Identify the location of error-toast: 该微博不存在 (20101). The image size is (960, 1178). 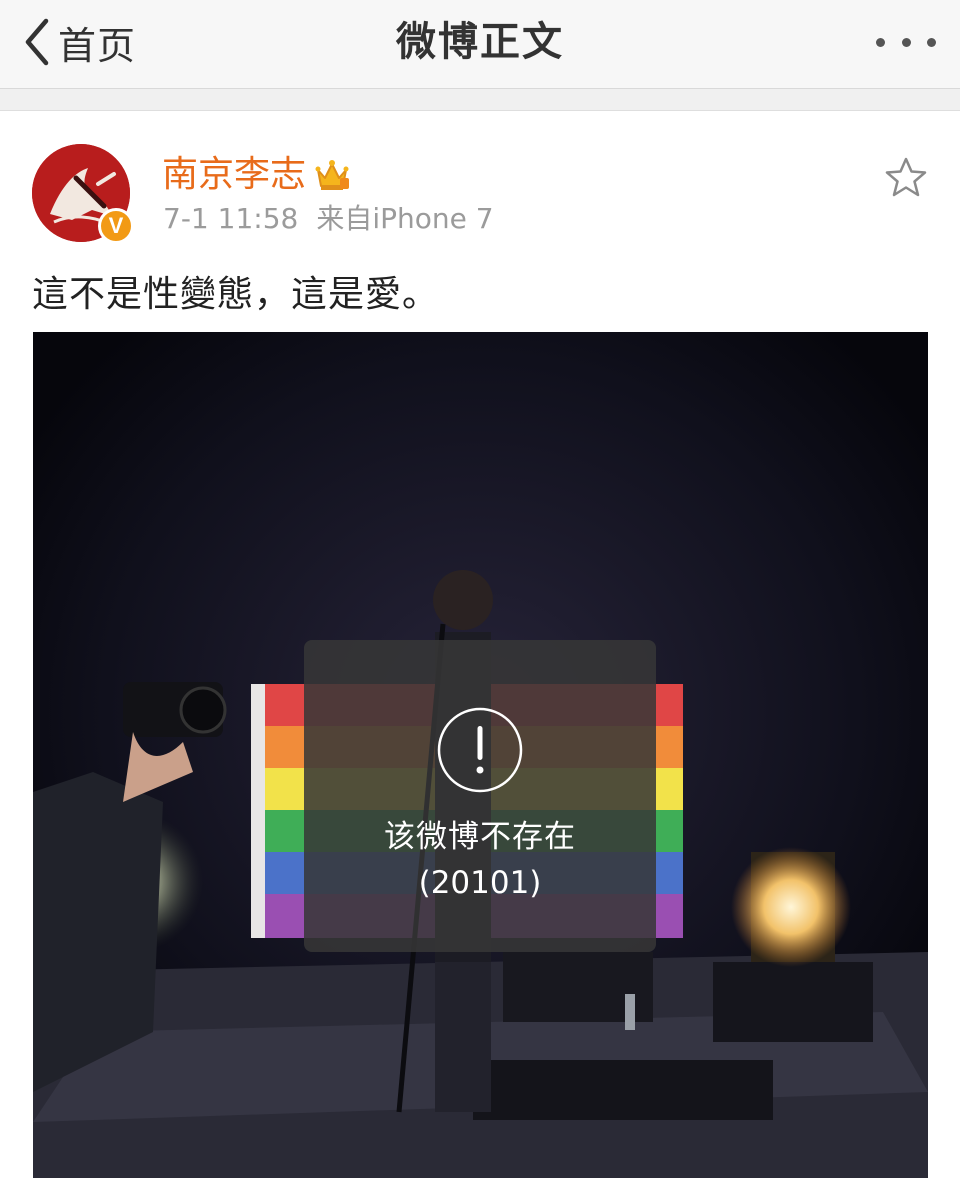
(480, 796).